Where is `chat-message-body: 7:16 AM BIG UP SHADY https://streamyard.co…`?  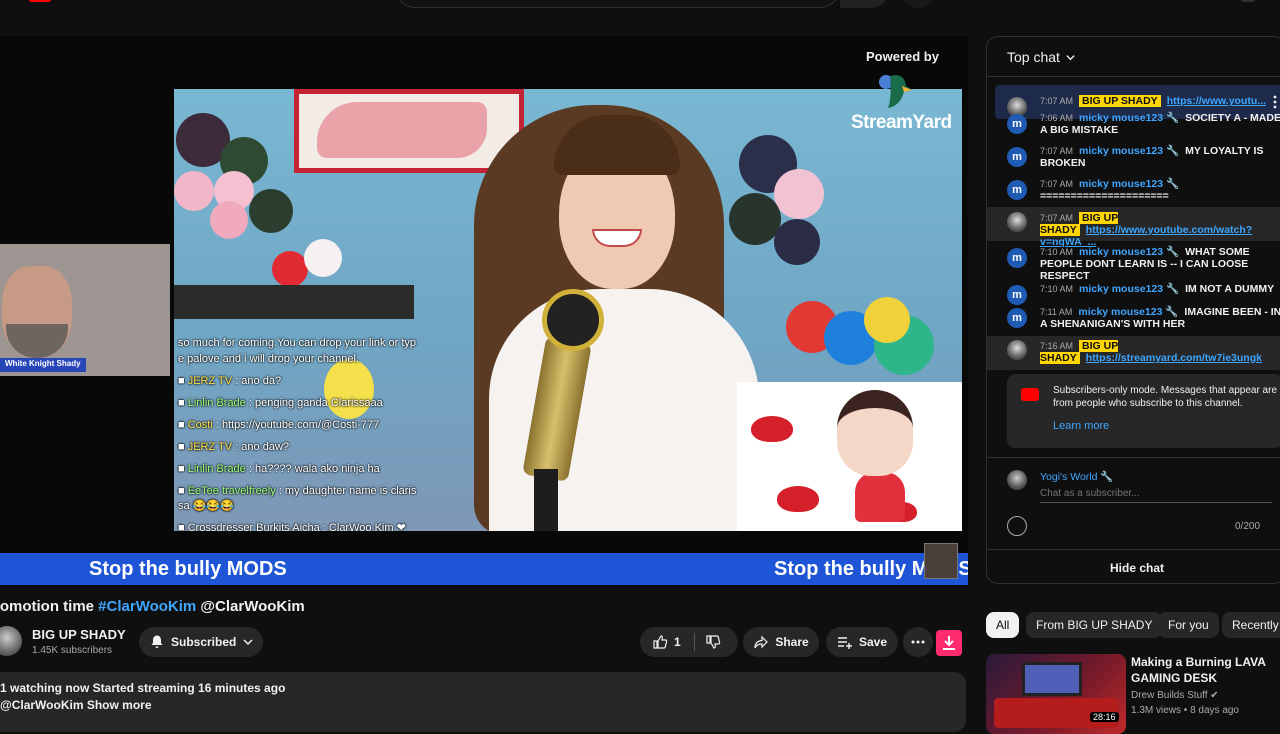
chat-message-body: 7:16 AM BIG UP SHADY https://streamyard.co… is located at coordinates (1151, 352).